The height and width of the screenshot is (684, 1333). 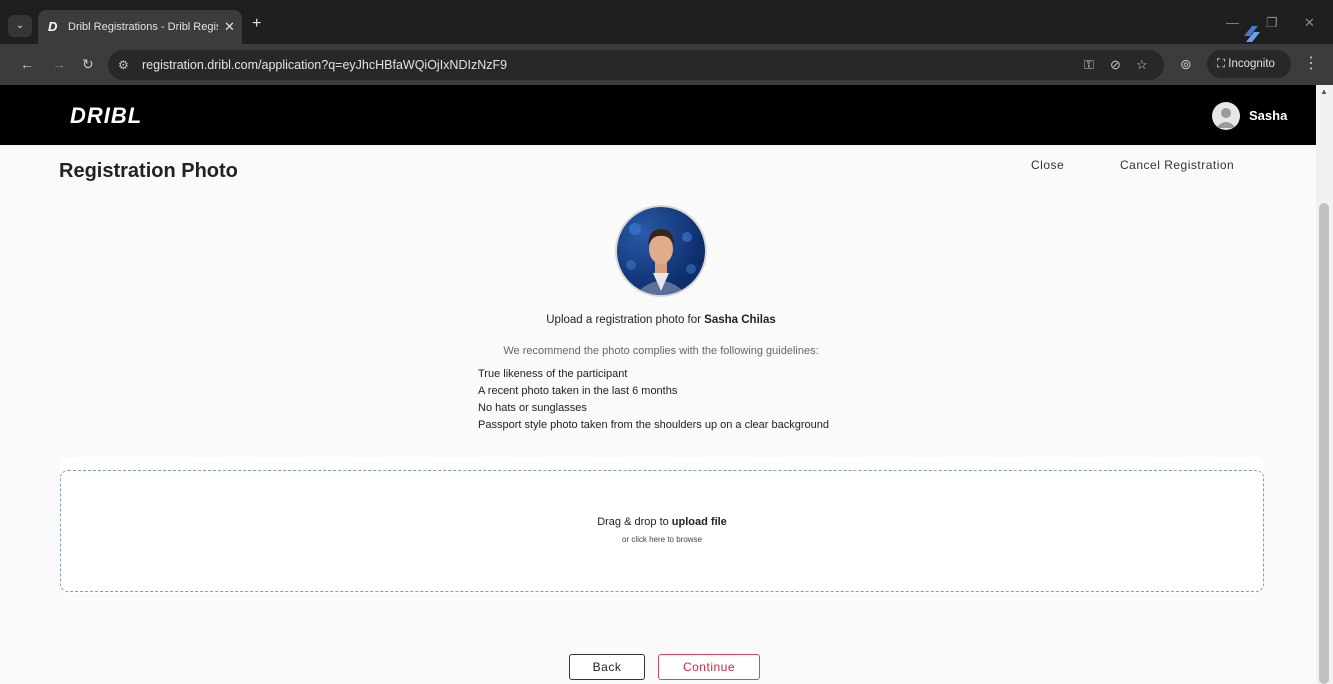 I want to click on drop-title: Drag & drop to upload file, so click(x=662, y=522).